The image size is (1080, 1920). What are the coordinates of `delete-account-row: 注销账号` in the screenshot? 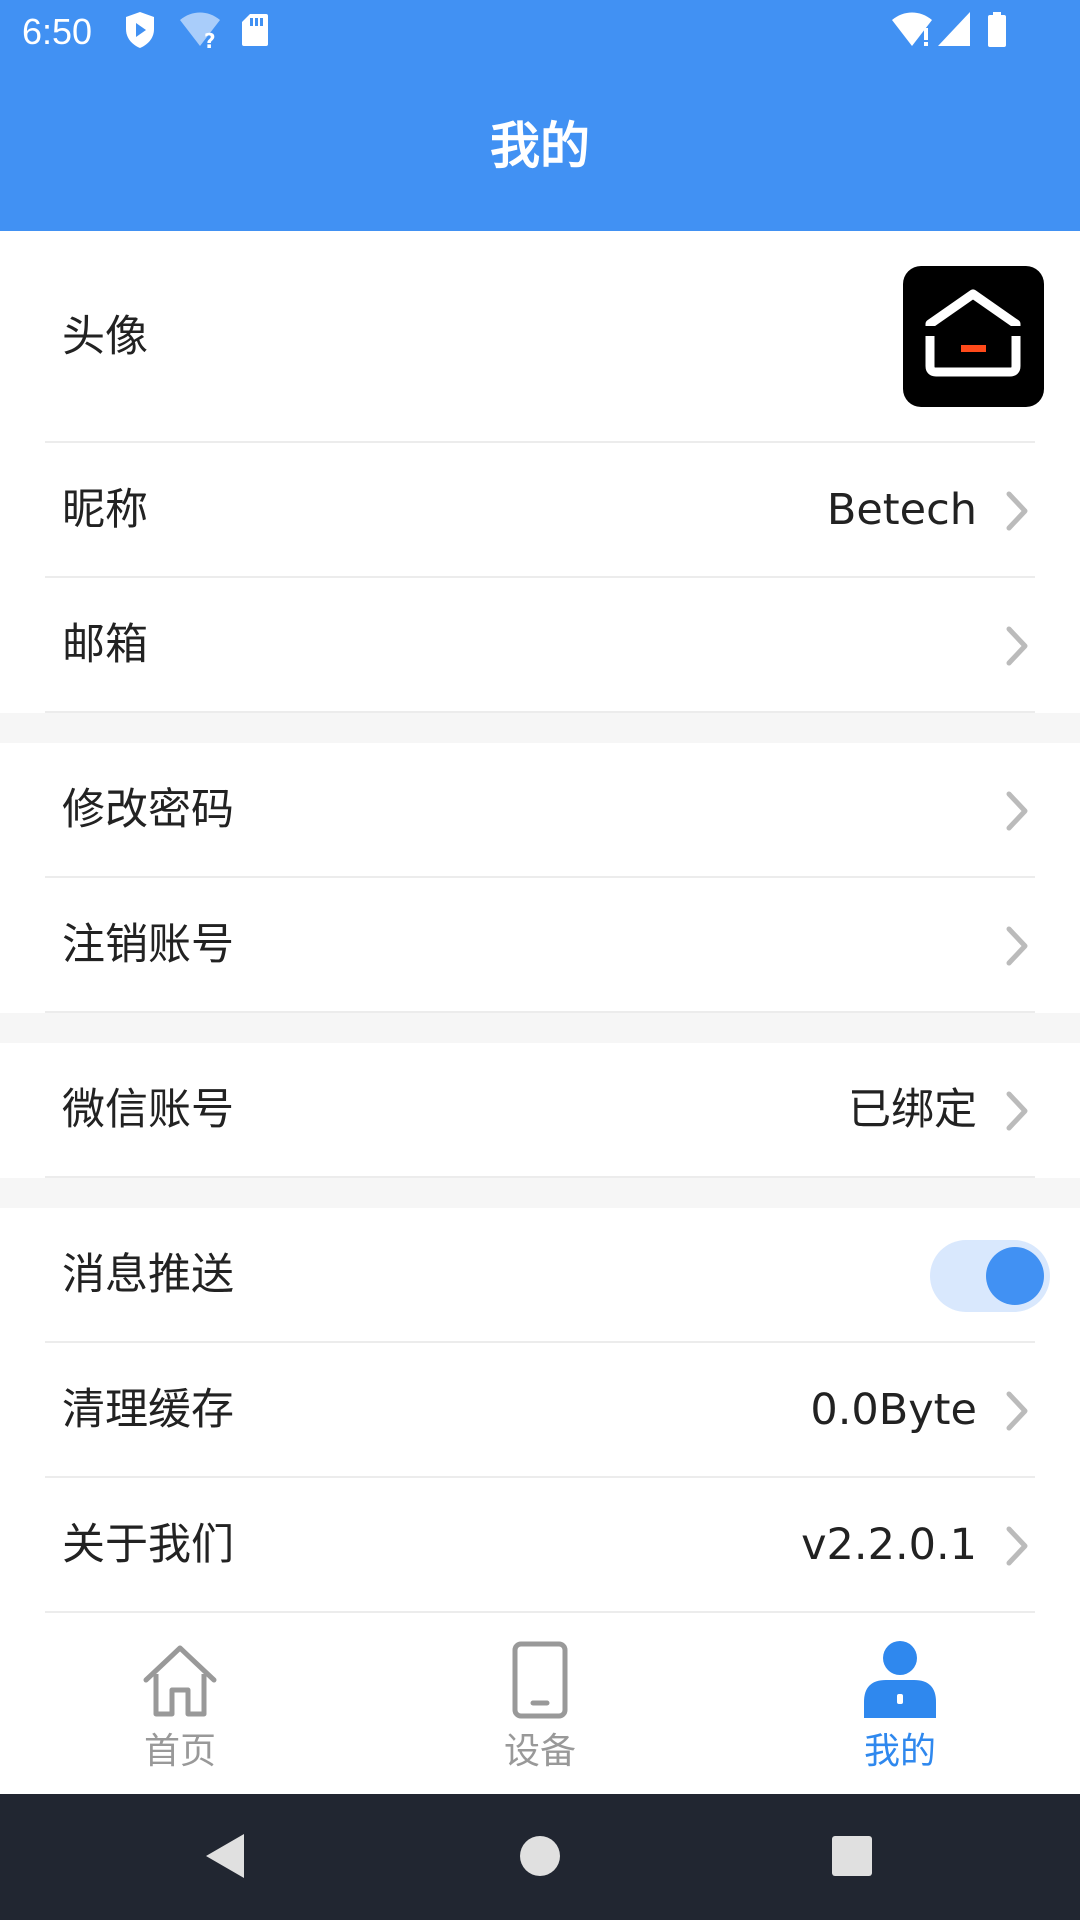 It's located at (540, 945).